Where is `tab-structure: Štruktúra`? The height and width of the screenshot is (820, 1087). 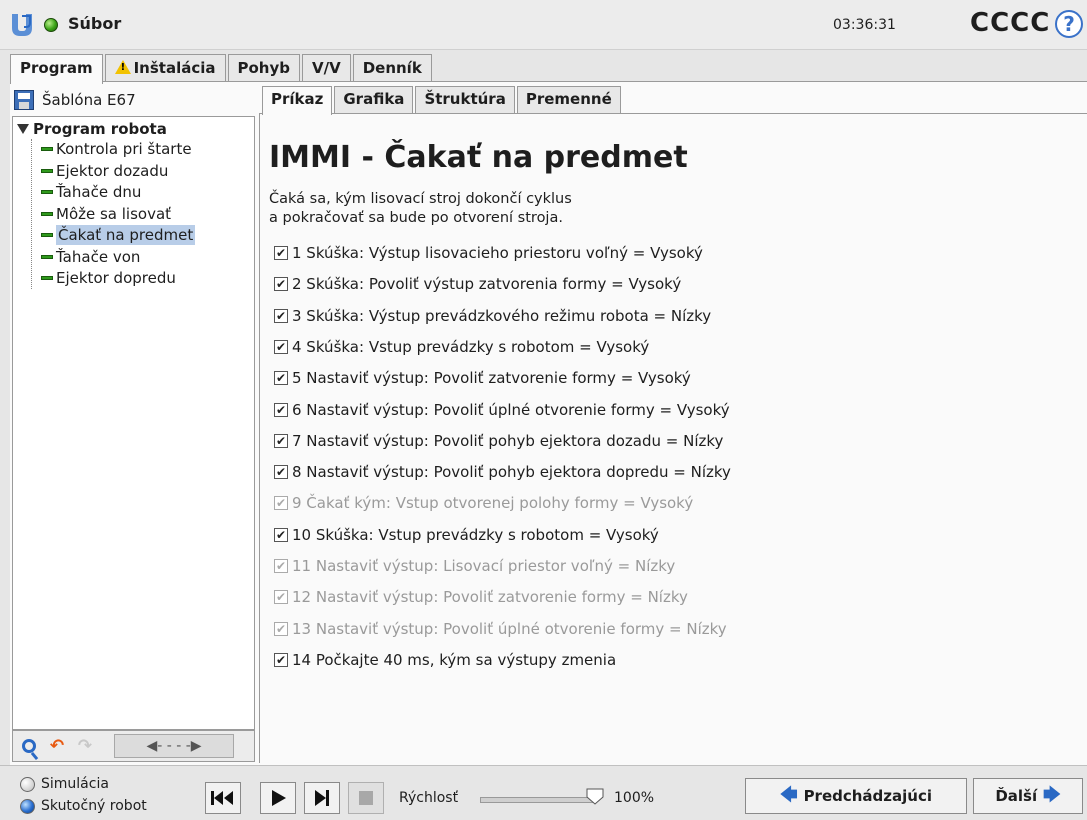 tab-structure: Štruktúra is located at coordinates (465, 99).